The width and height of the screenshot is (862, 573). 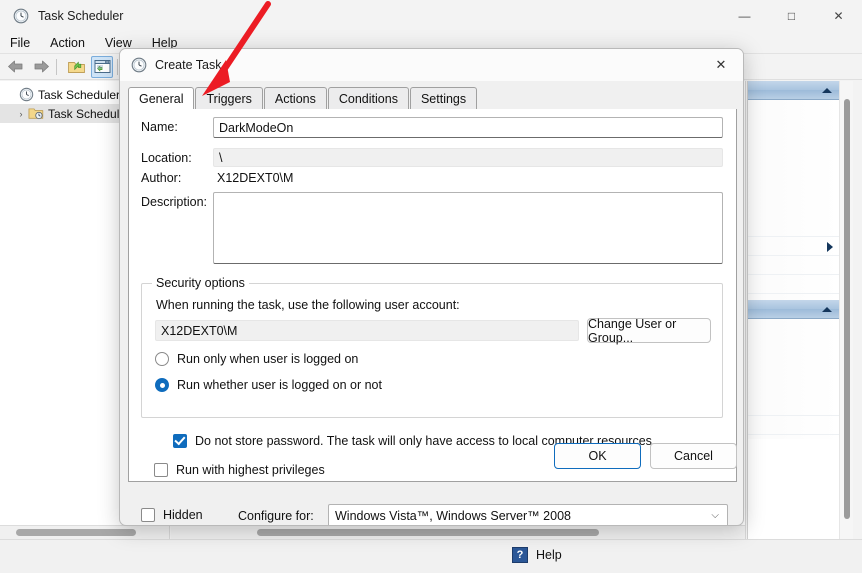 I want to click on question-icon: ?, so click(x=520, y=555).